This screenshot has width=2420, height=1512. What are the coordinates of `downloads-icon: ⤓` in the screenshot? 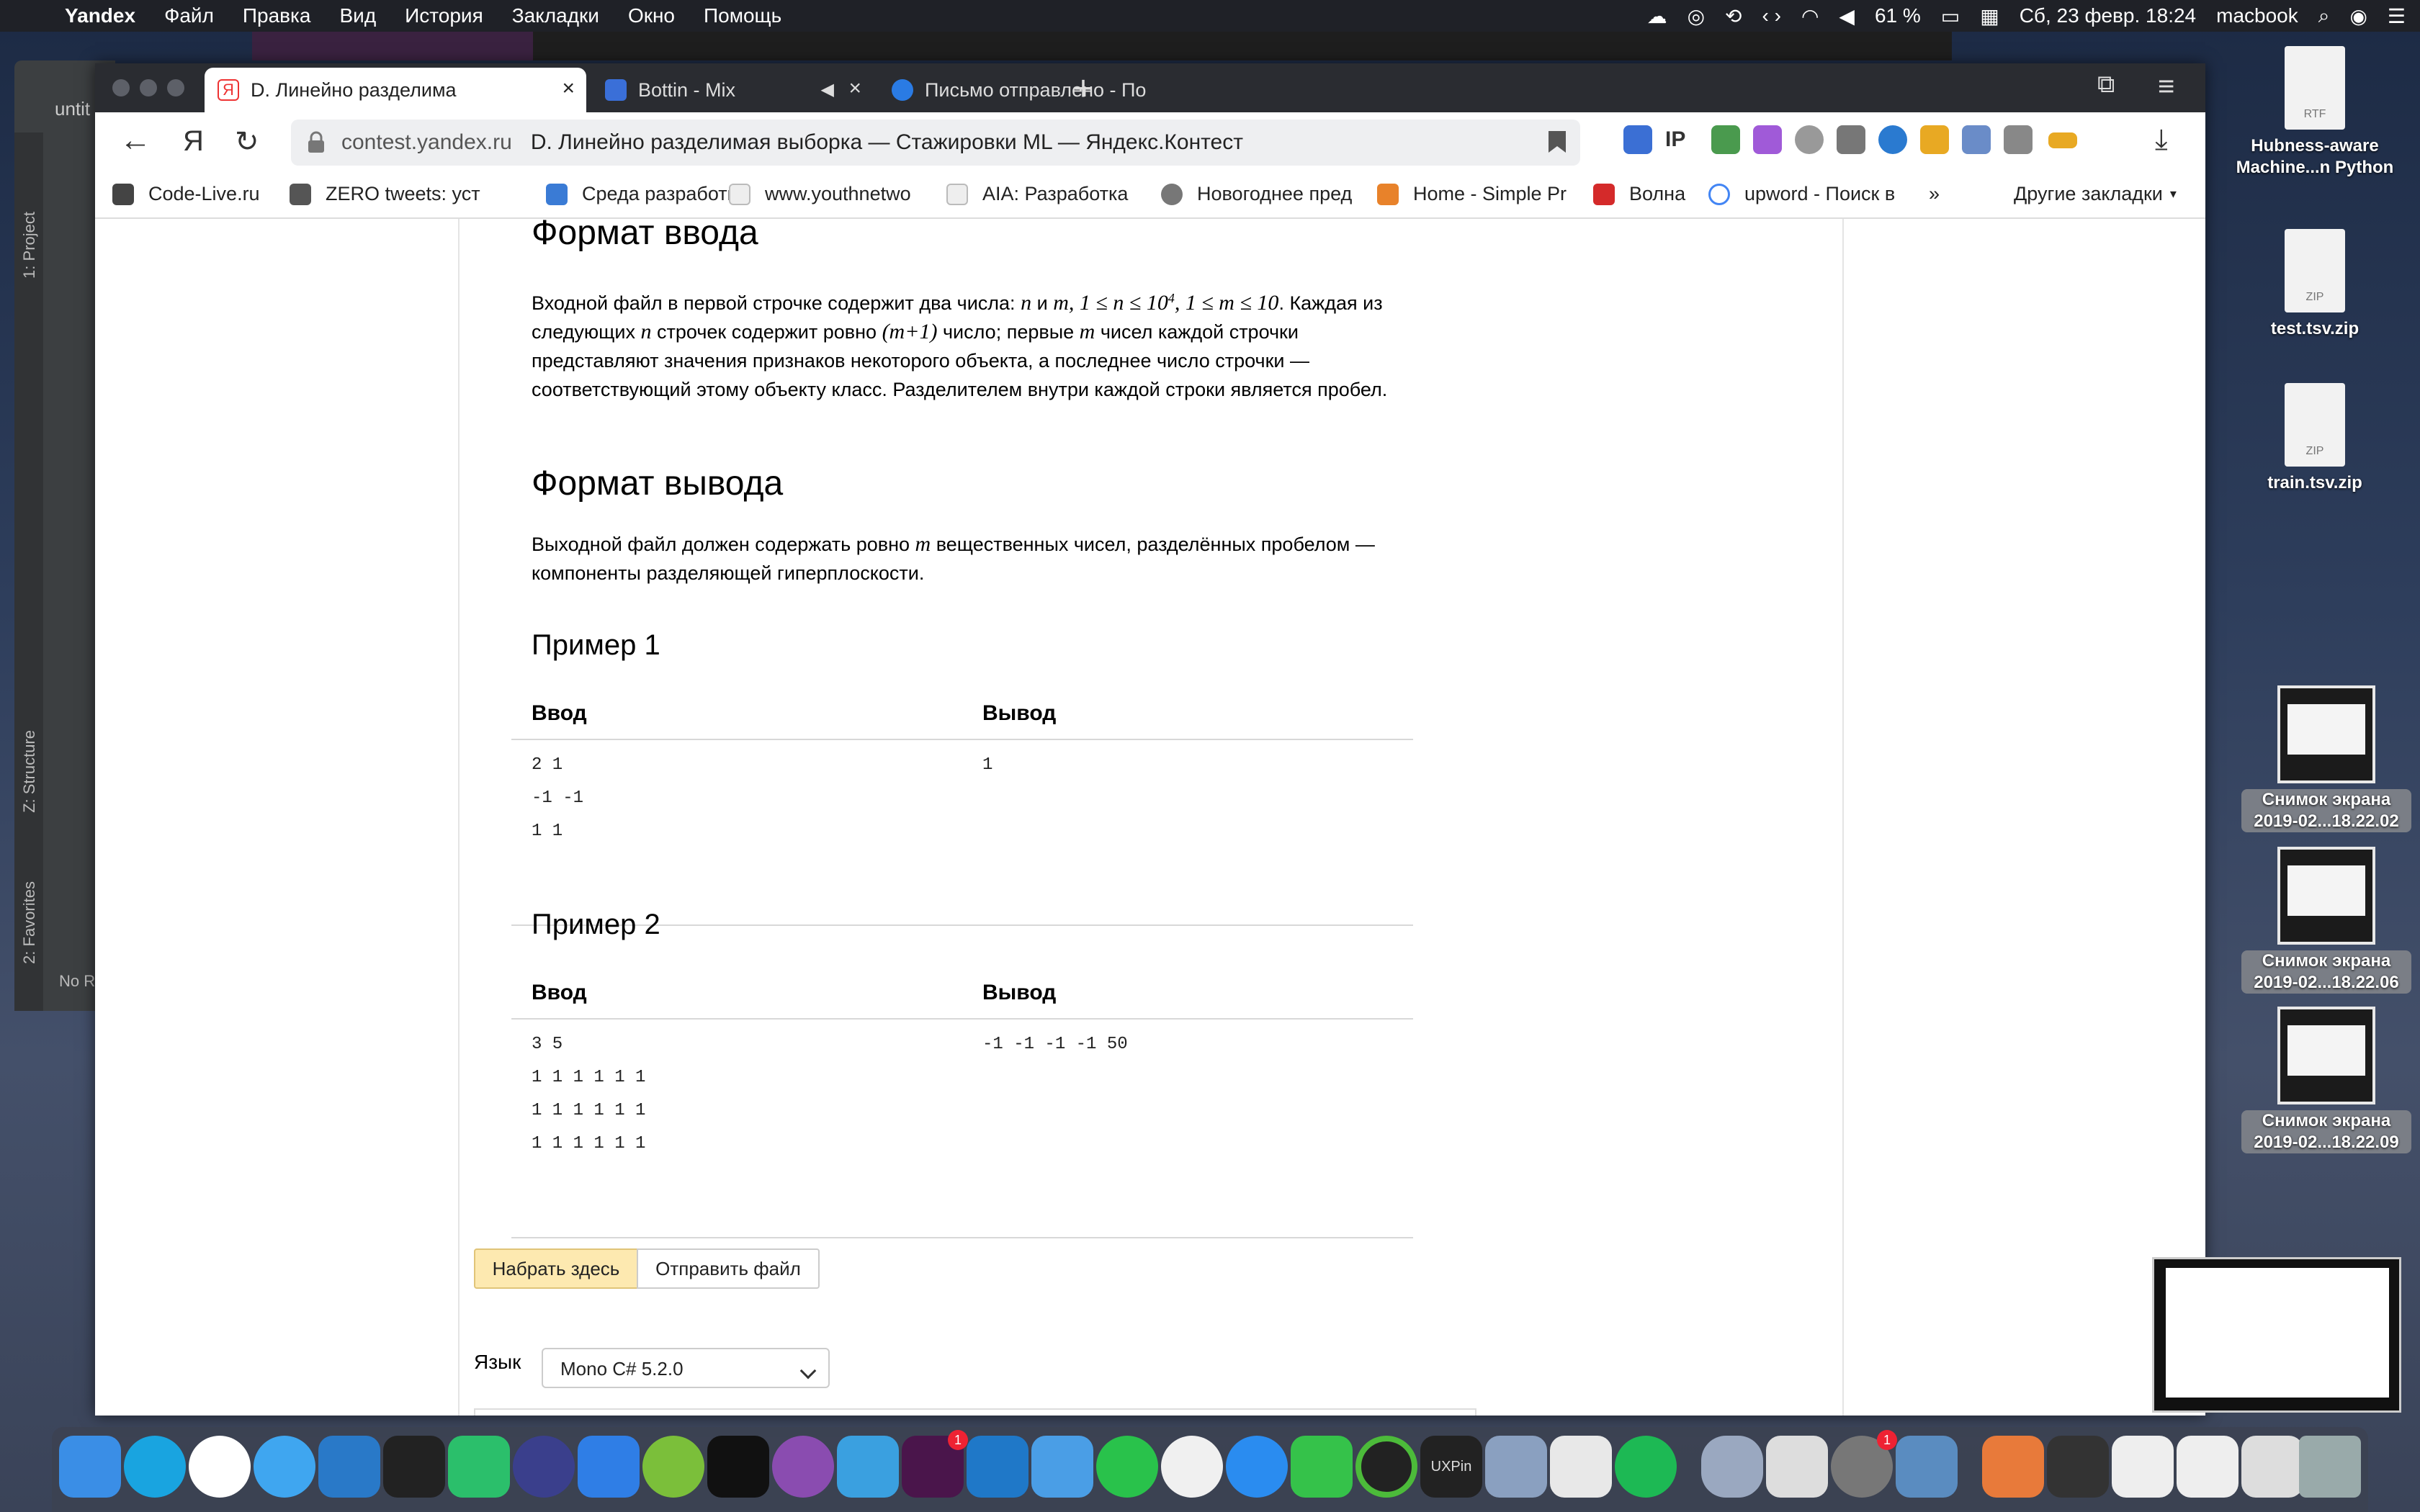 It's located at (2161, 140).